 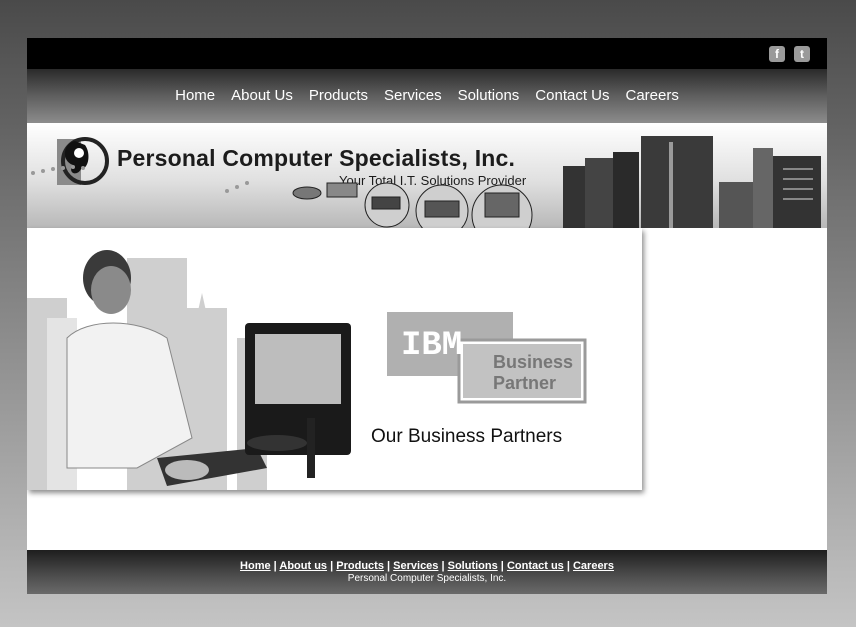 What do you see at coordinates (195, 96) in the screenshot?
I see `nav-home: Home` at bounding box center [195, 96].